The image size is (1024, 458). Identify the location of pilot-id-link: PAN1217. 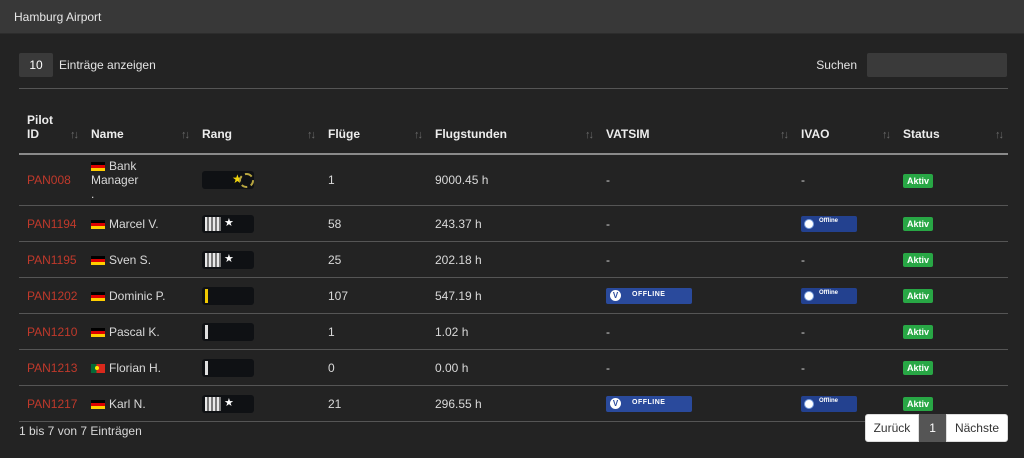
(51, 403).